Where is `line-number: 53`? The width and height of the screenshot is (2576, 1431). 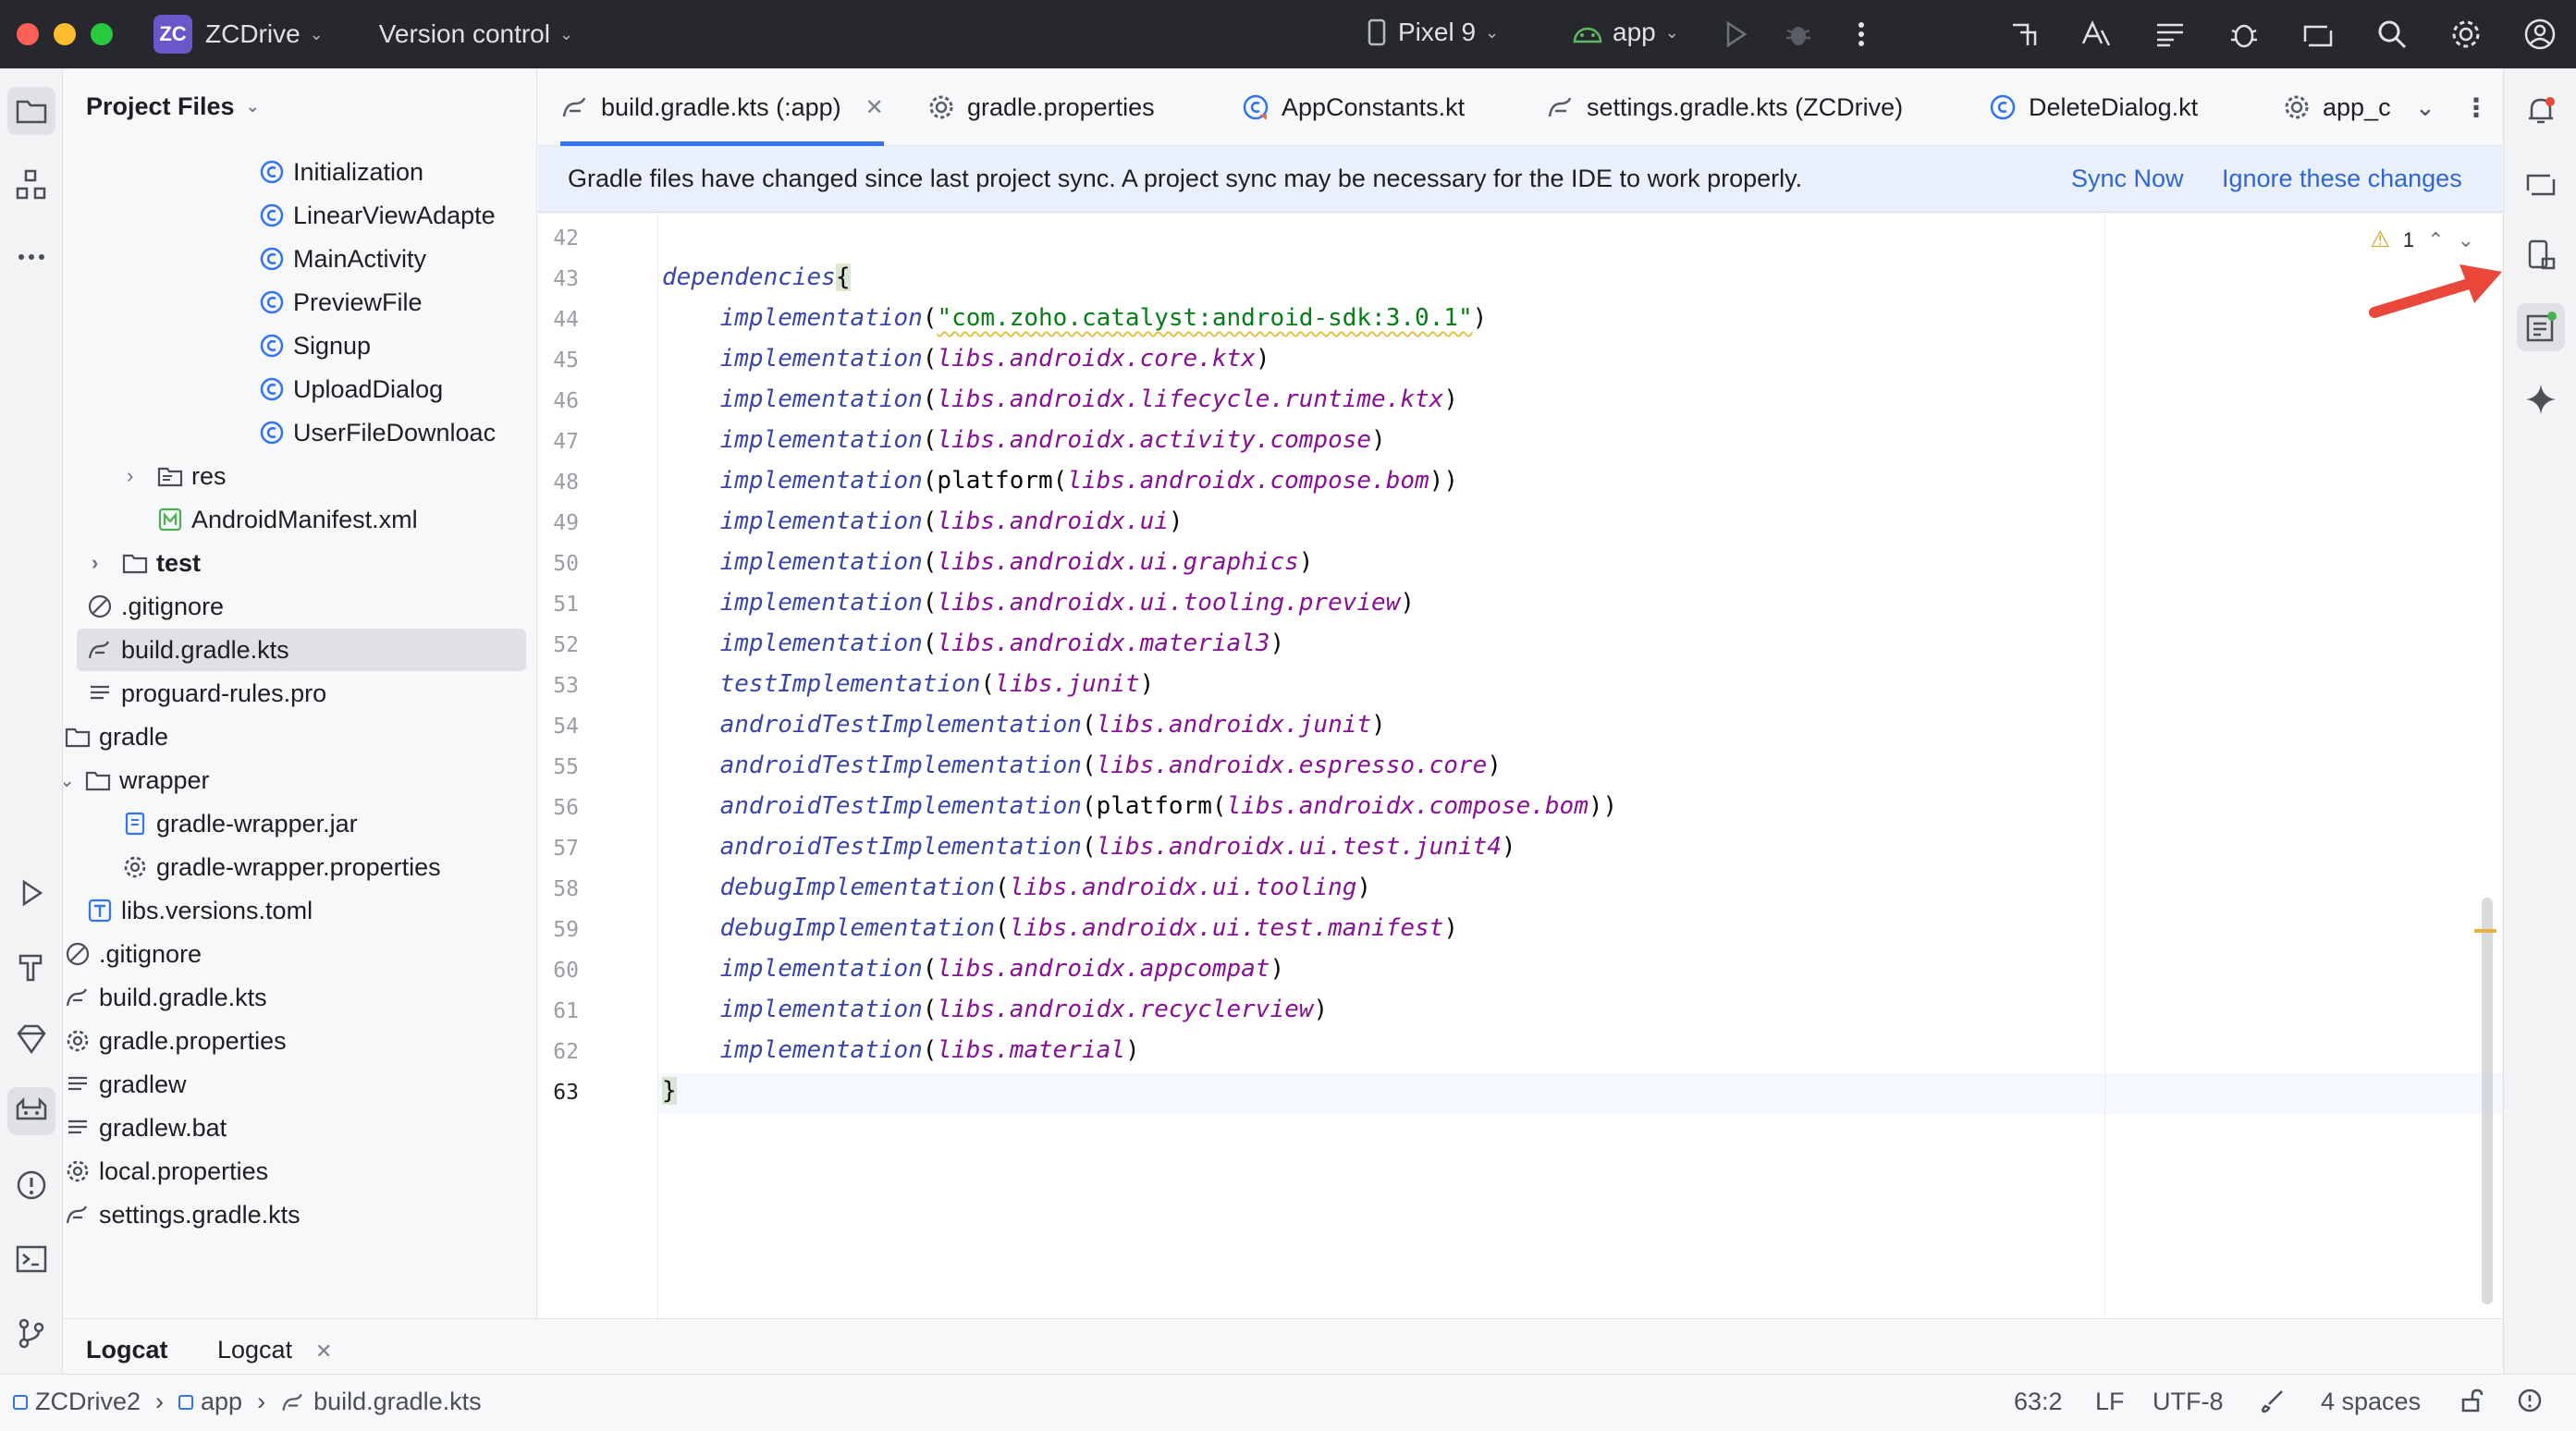
line-number: 53 is located at coordinates (558, 686).